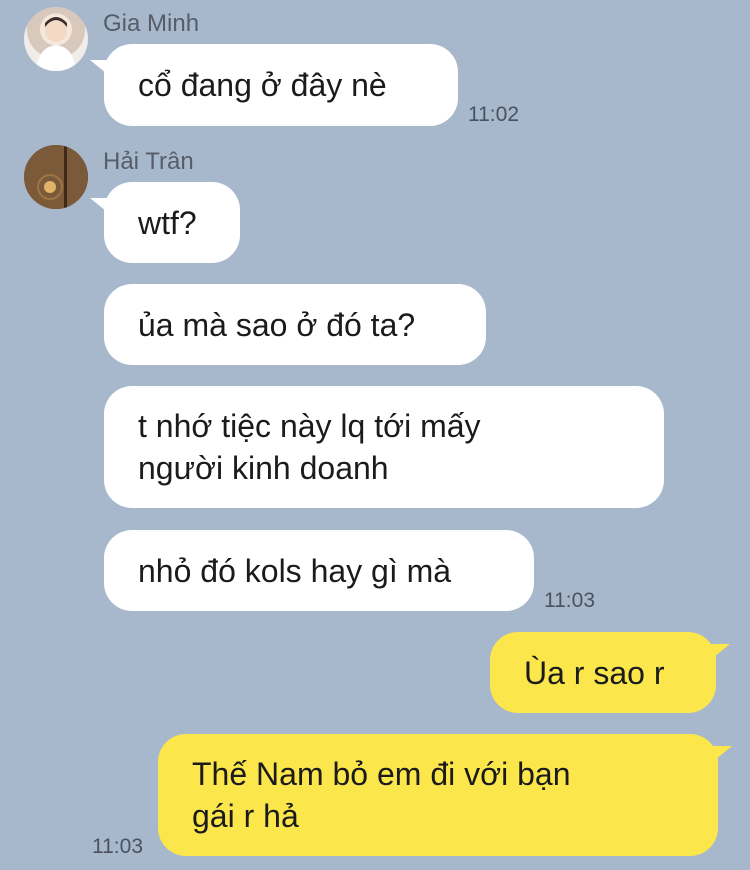  I want to click on message-bubble: wtf?, so click(165, 222).